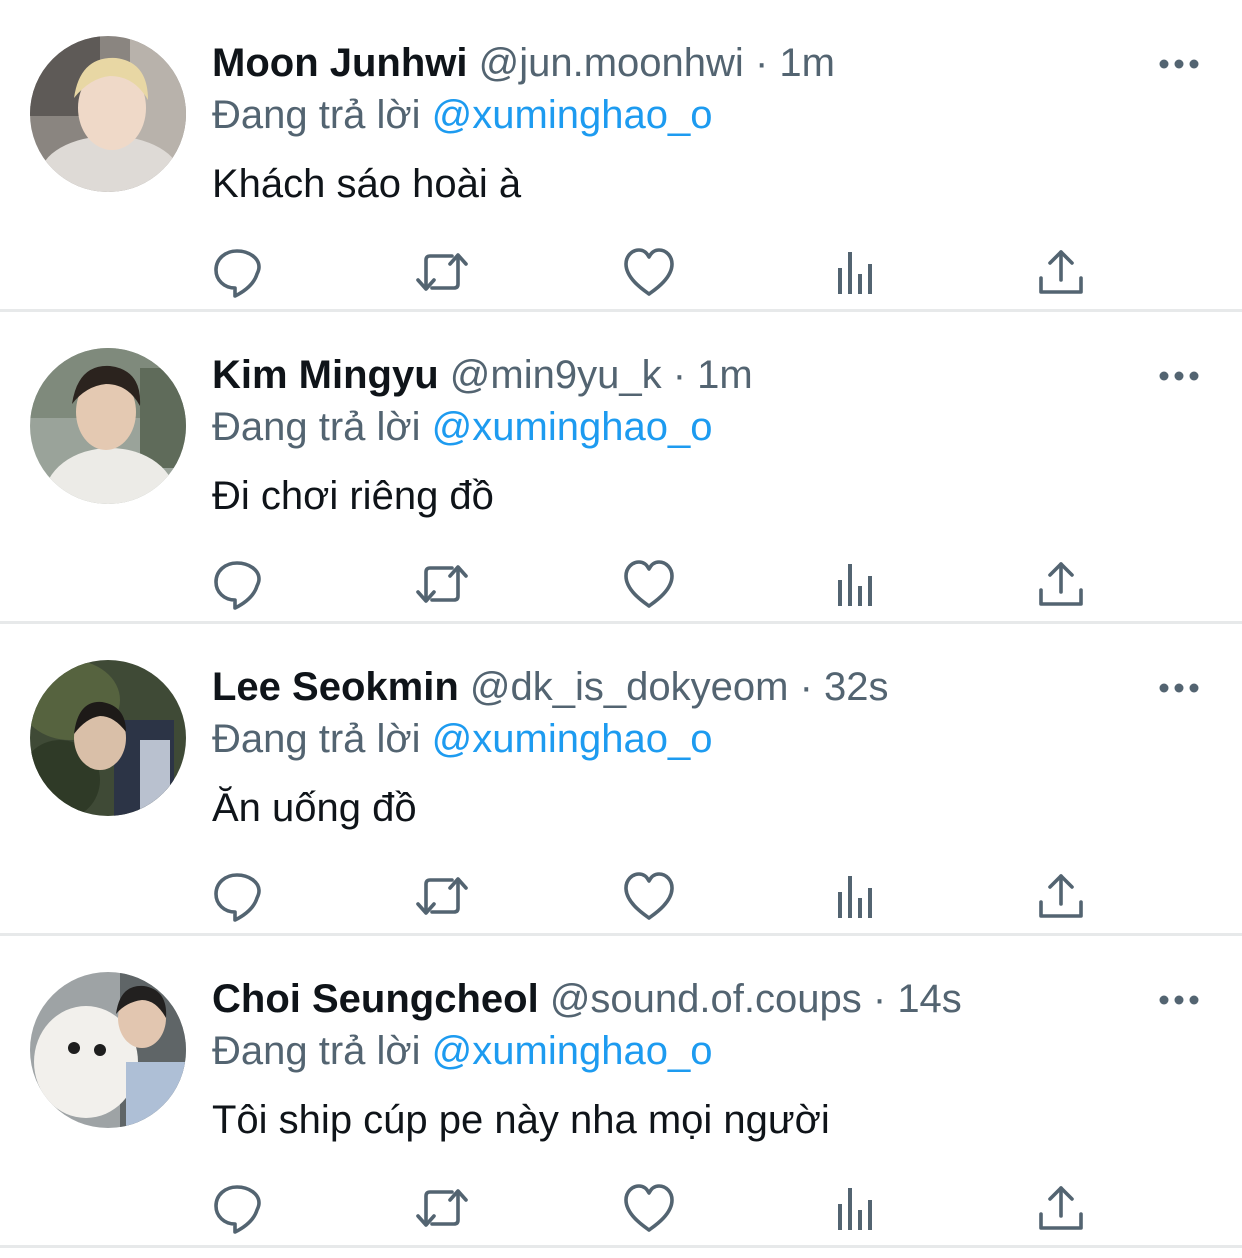 The width and height of the screenshot is (1242, 1258). Describe the element at coordinates (706, 999) in the screenshot. I see `user-handle: @sound.of.coups` at that location.